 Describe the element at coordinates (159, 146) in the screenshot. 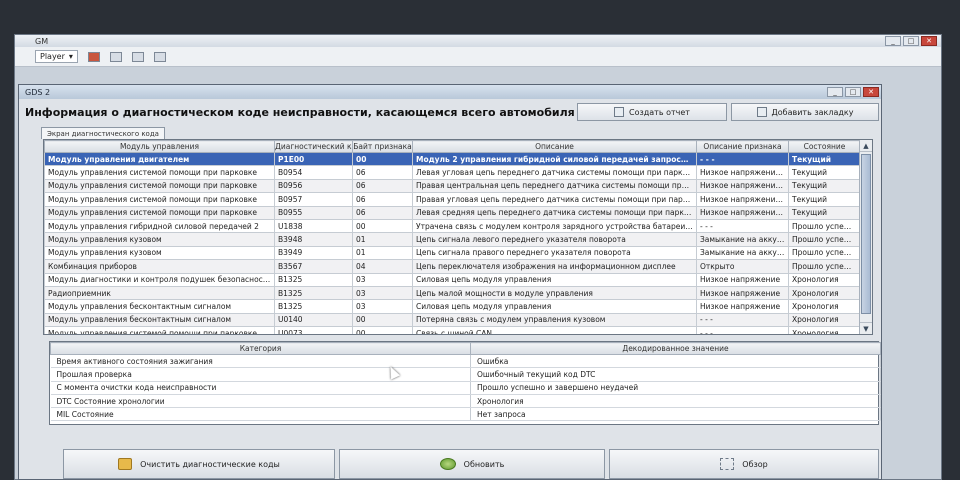

I see `column-header: Модуль управления` at that location.